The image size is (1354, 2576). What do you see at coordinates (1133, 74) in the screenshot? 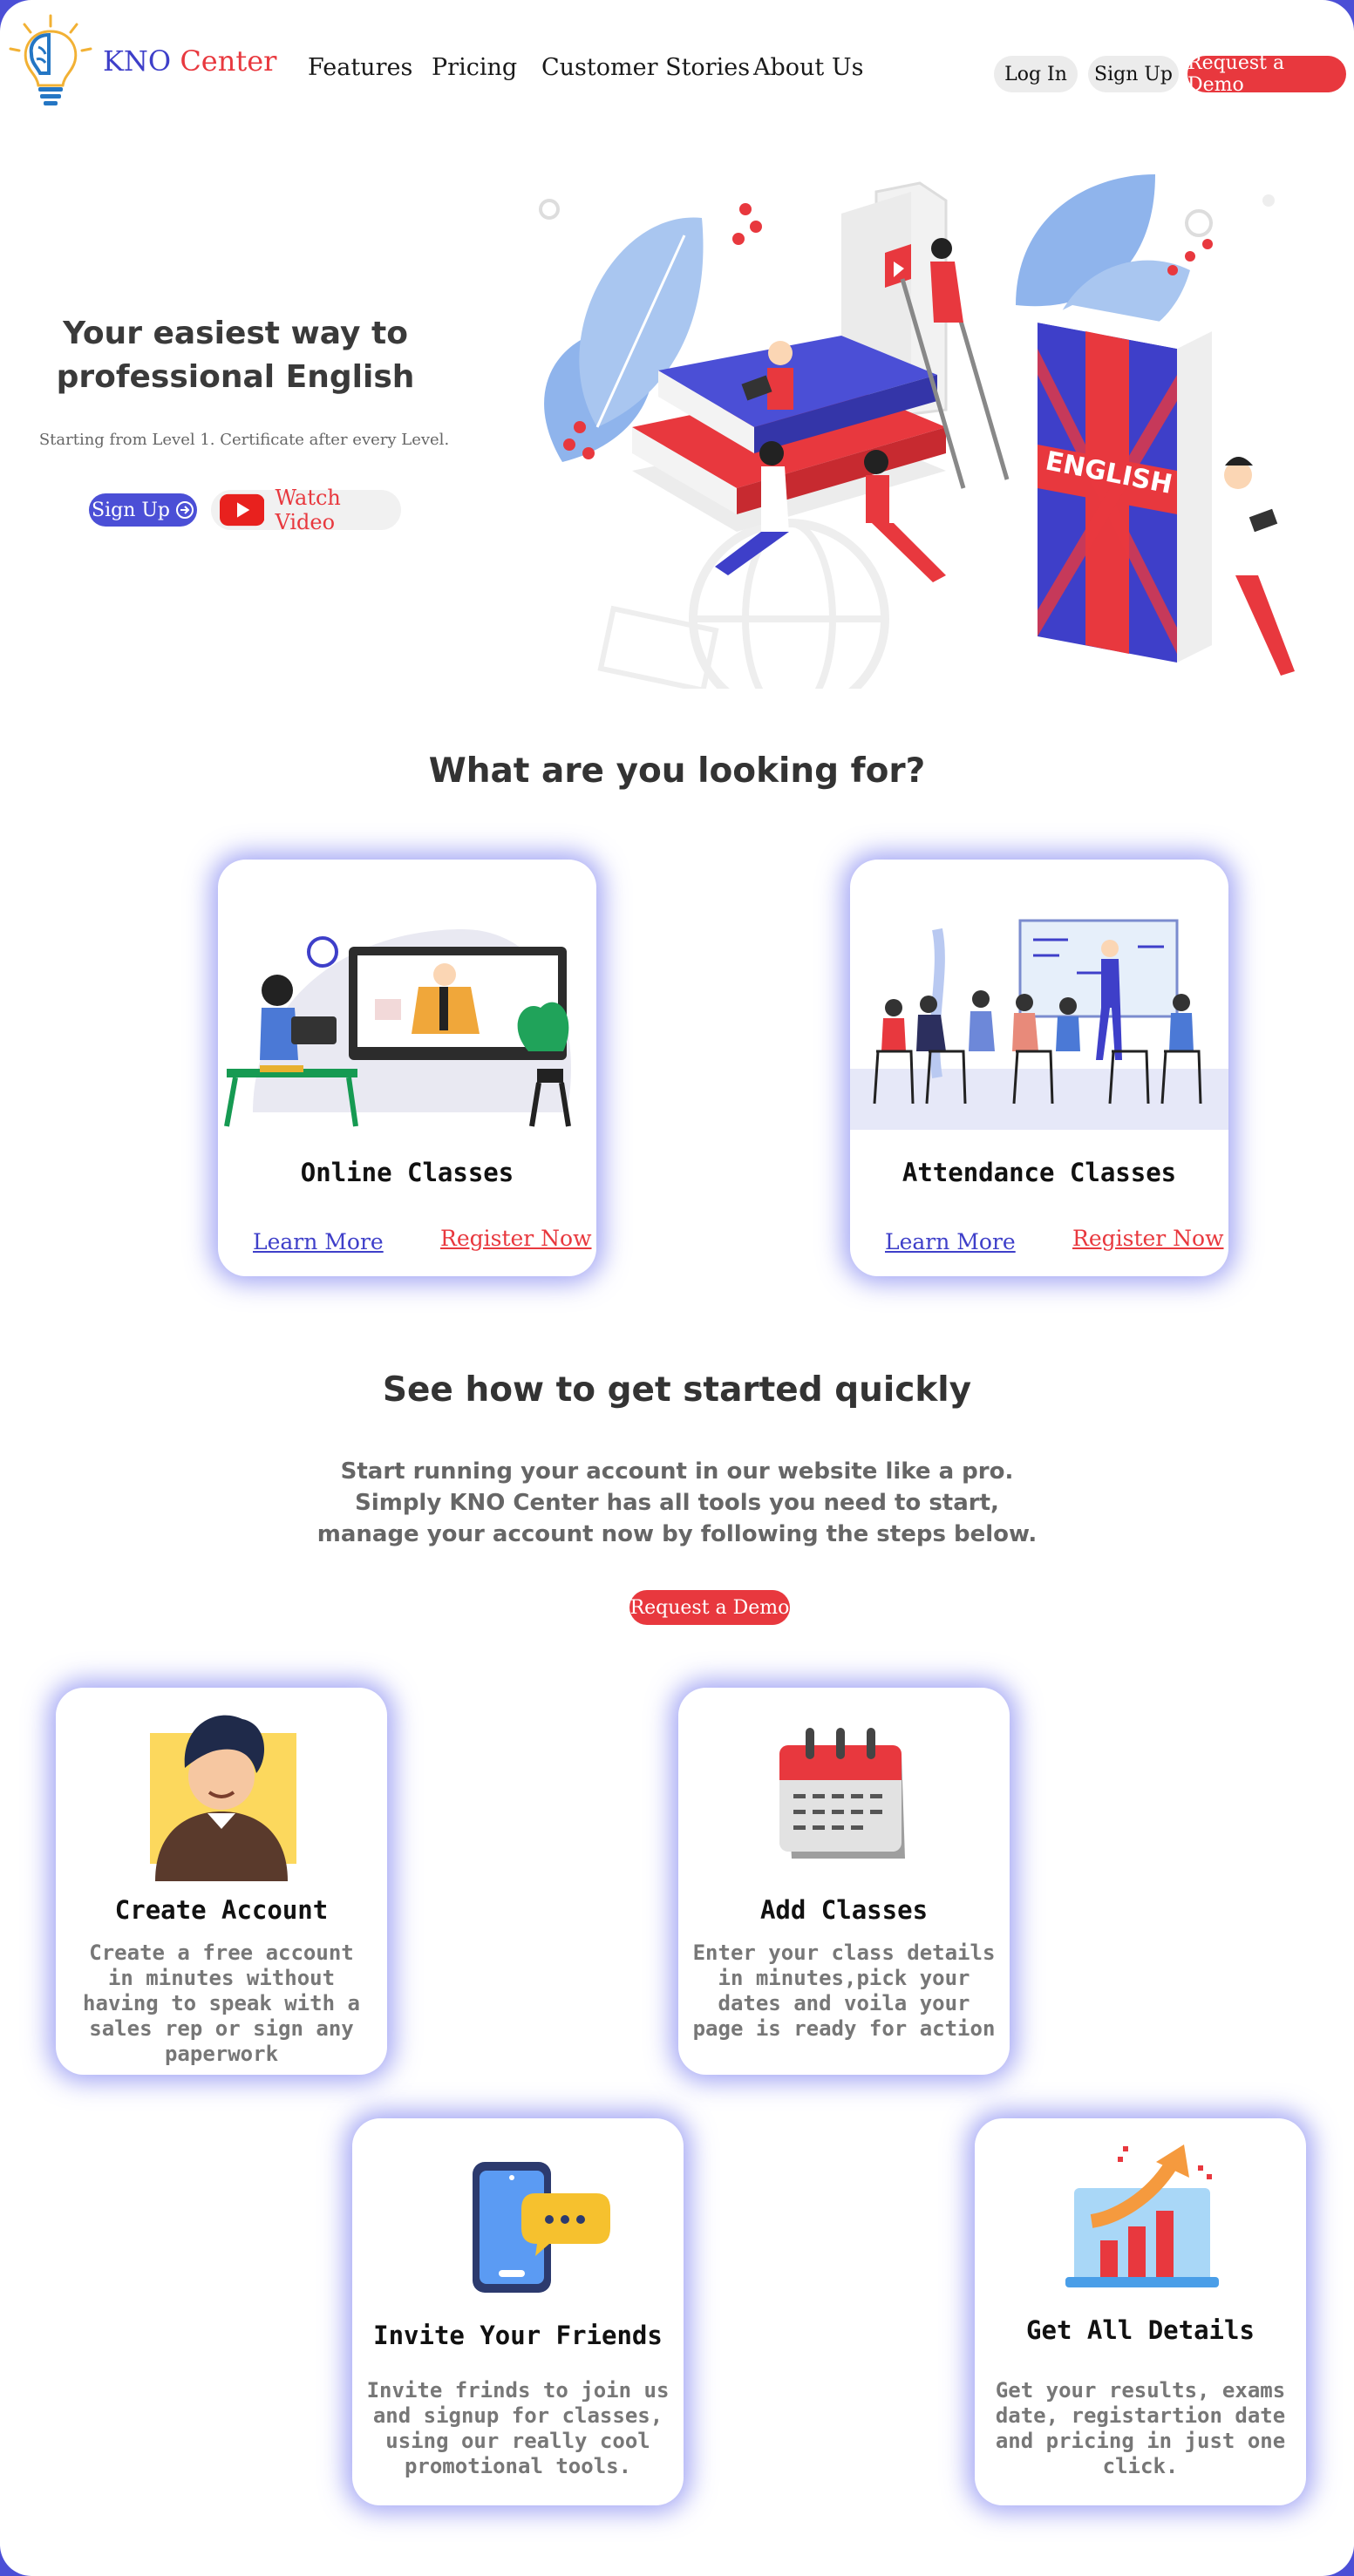
I see `signup-nav-button: Sign Up` at bounding box center [1133, 74].